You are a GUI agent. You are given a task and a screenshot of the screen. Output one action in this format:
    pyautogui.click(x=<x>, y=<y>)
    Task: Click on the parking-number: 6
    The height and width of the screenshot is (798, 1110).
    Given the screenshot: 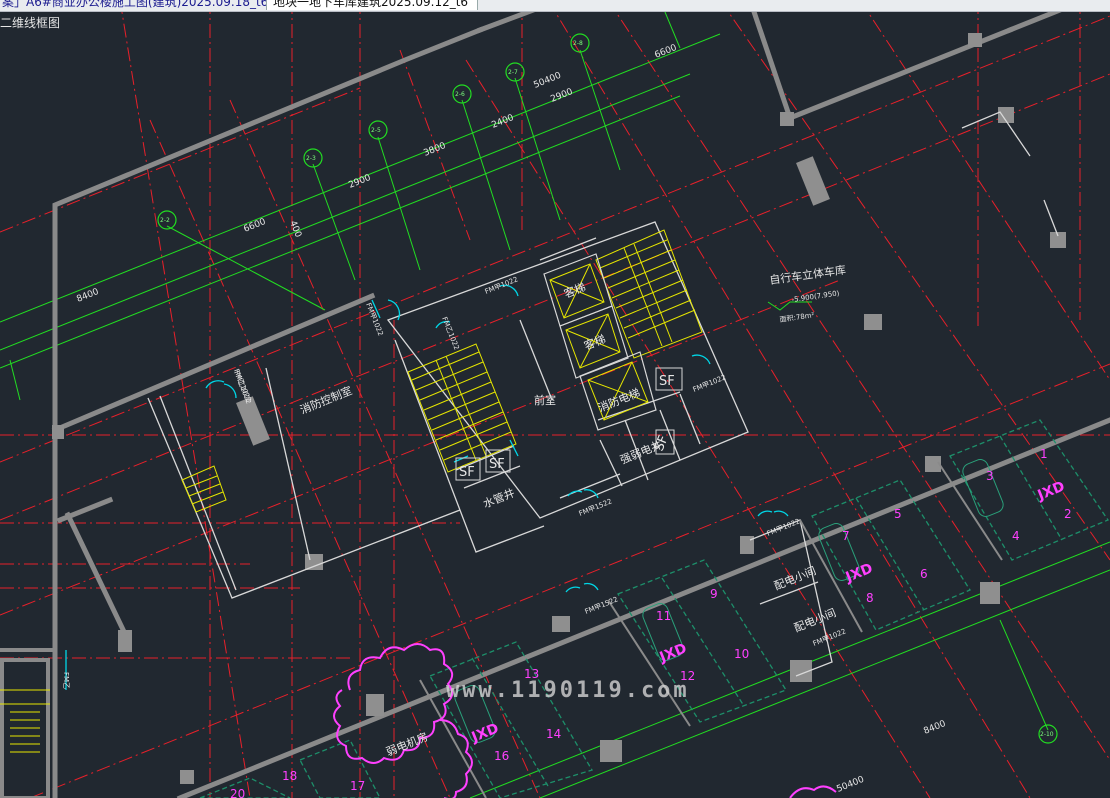 What is the action you would take?
    pyautogui.click(x=924, y=574)
    